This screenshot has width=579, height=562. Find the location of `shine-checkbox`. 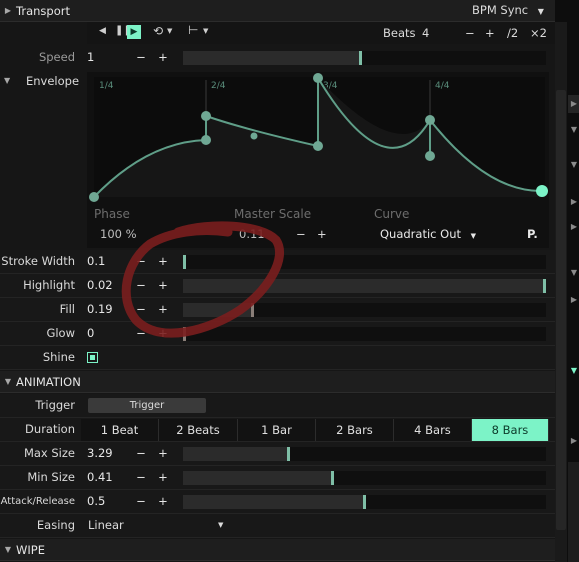

shine-checkbox is located at coordinates (92, 357).